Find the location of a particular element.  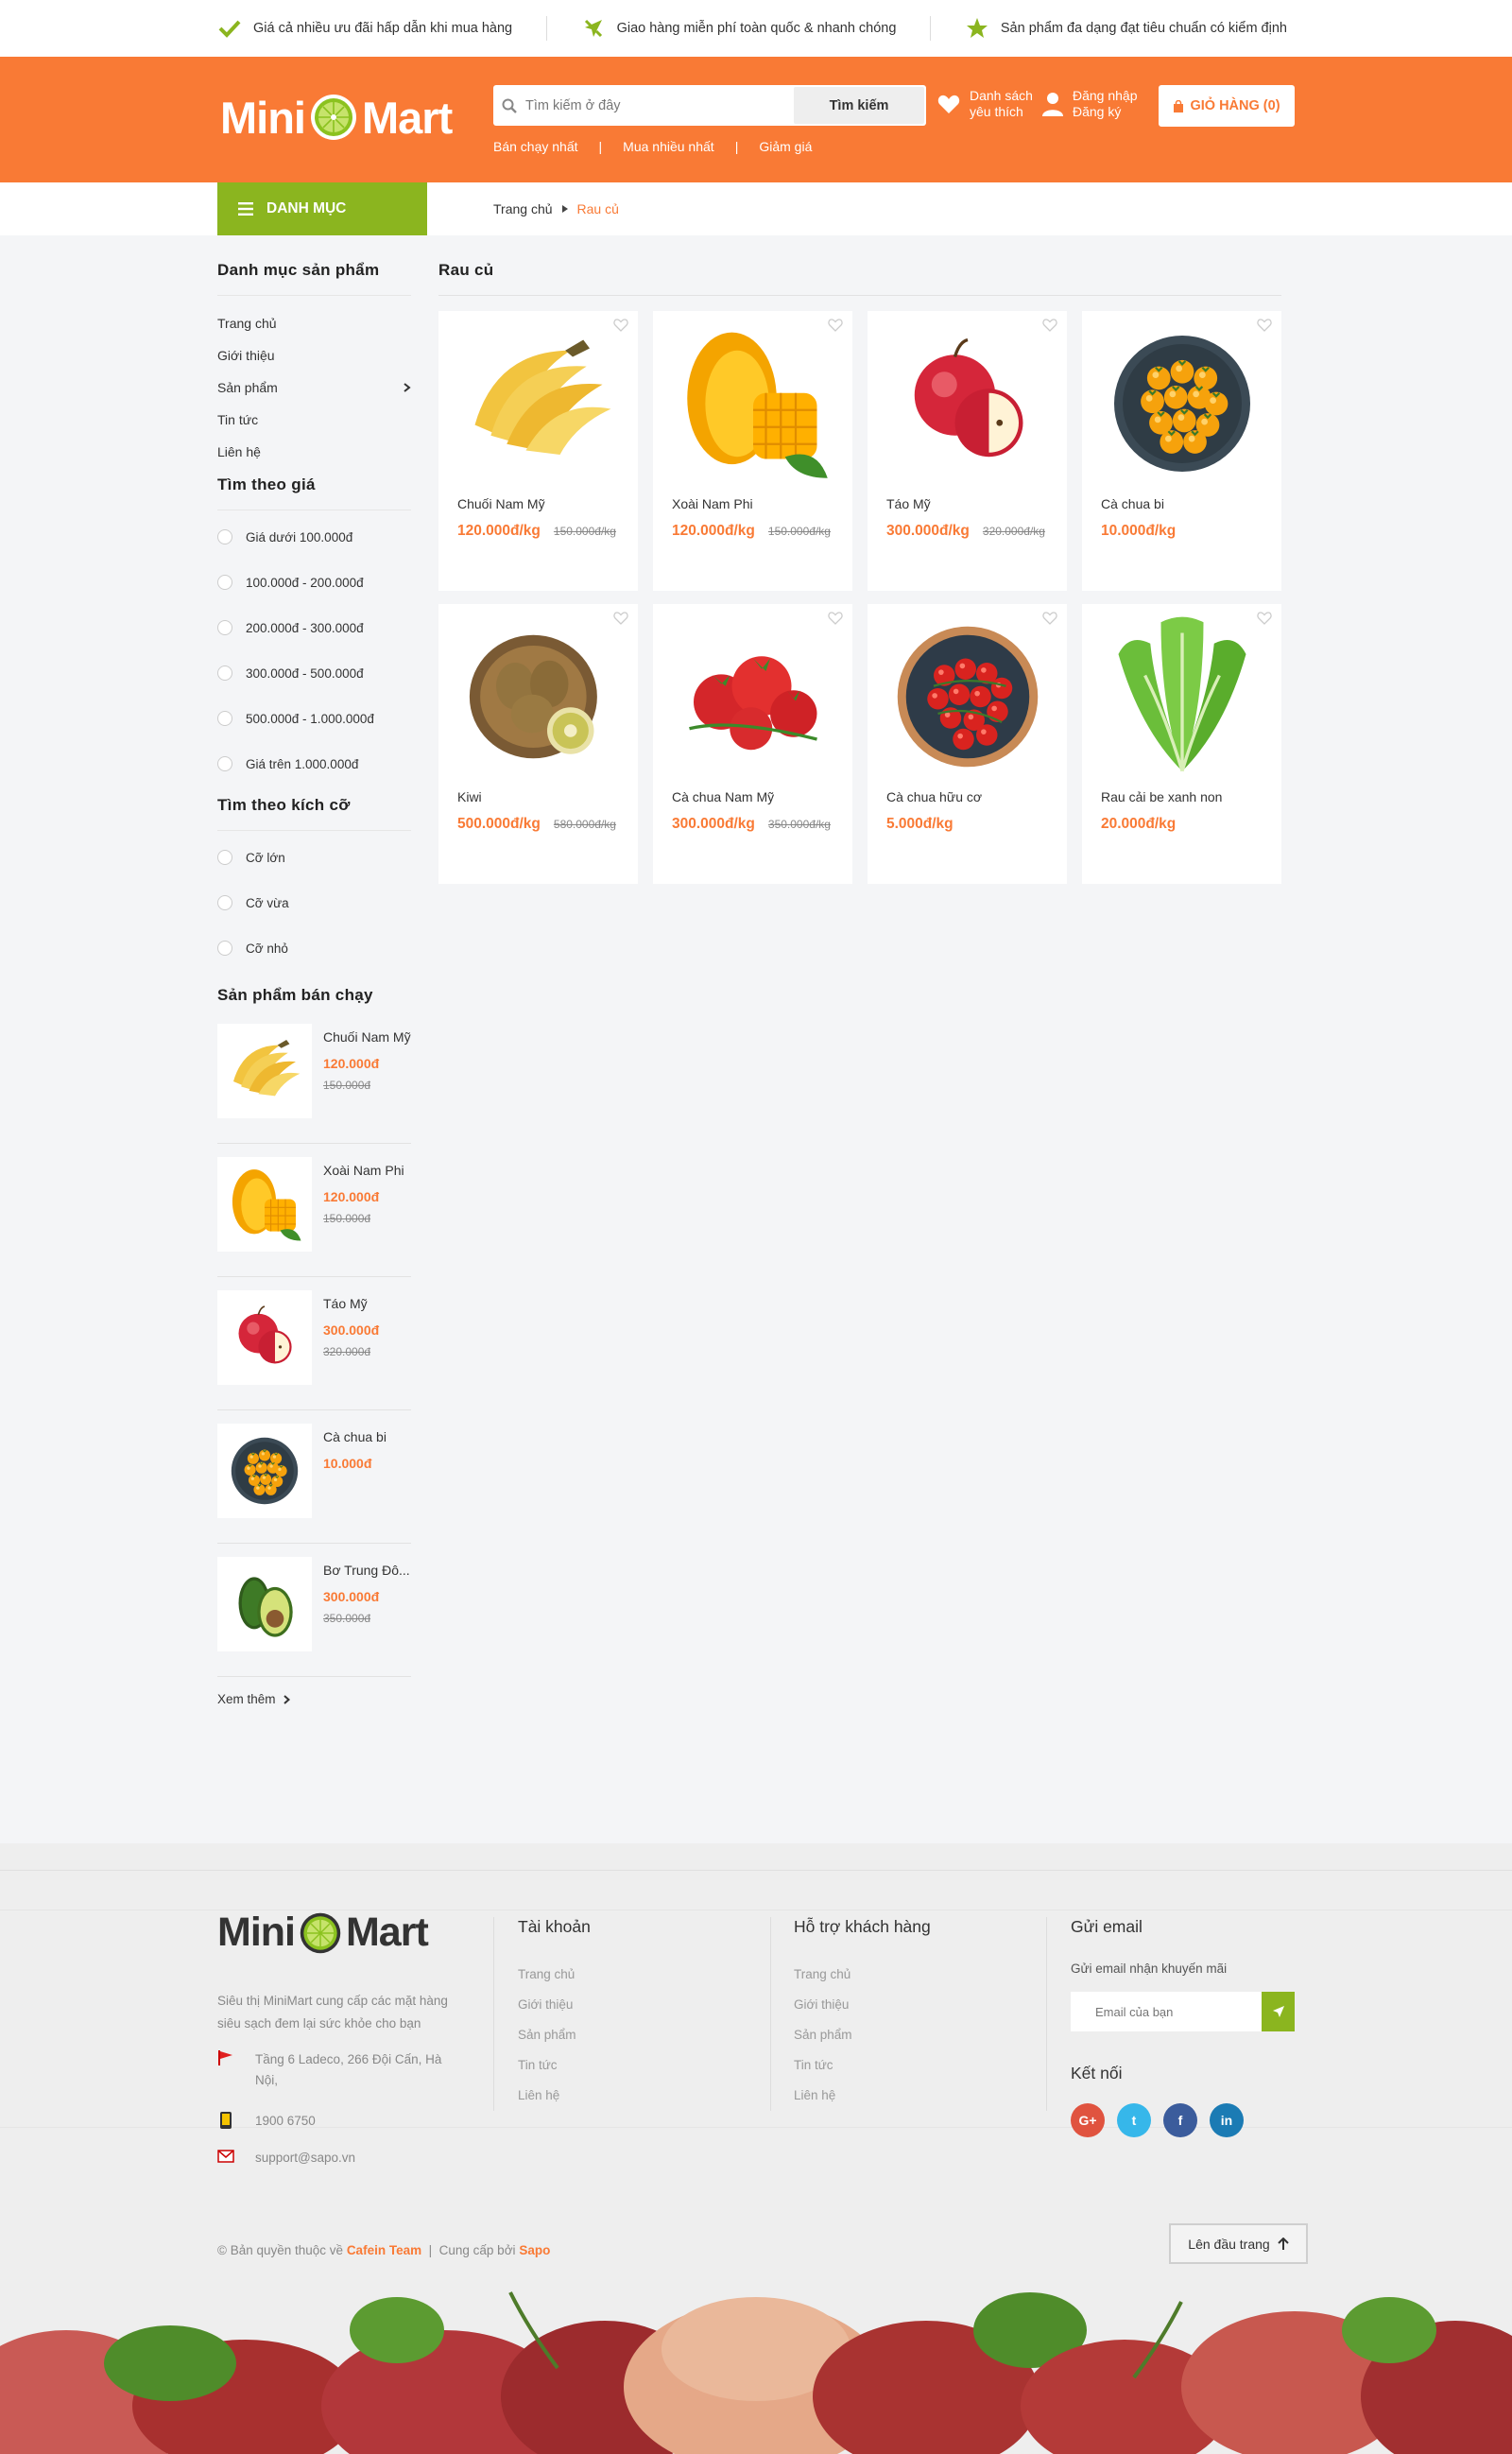

quick-link-most-bought: Mua nhiều nhất is located at coordinates (668, 147).